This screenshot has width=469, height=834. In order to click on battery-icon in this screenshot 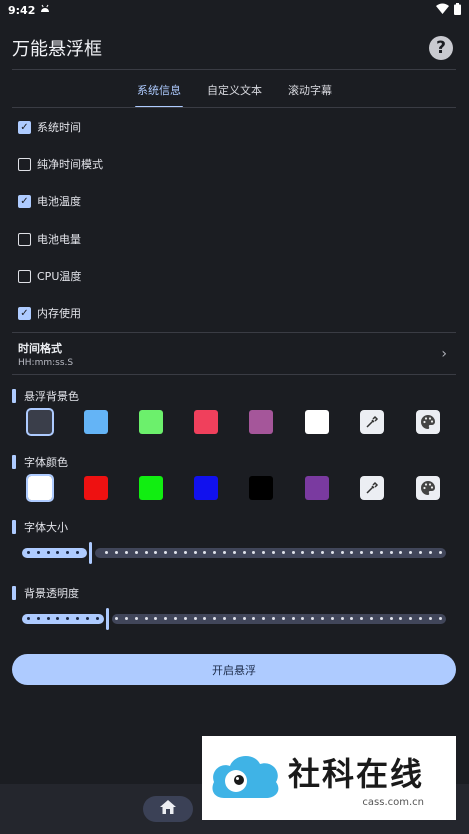, I will do `click(457, 10)`.